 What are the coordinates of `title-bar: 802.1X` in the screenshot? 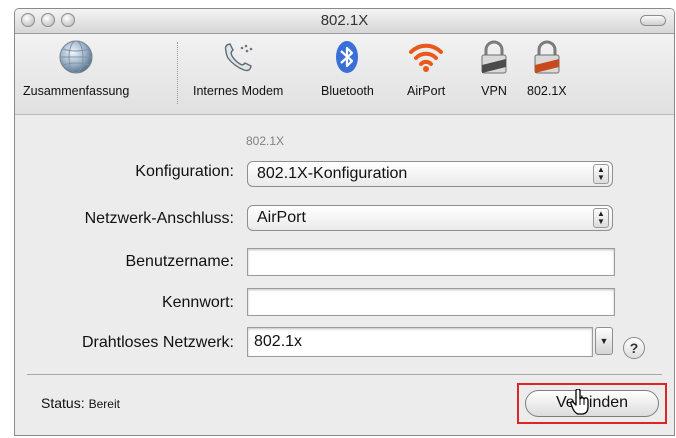 It's located at (344, 21).